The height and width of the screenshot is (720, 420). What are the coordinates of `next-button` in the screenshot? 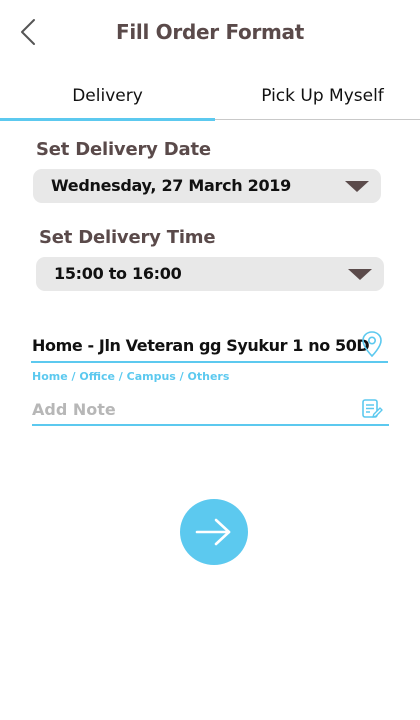 It's located at (214, 532).